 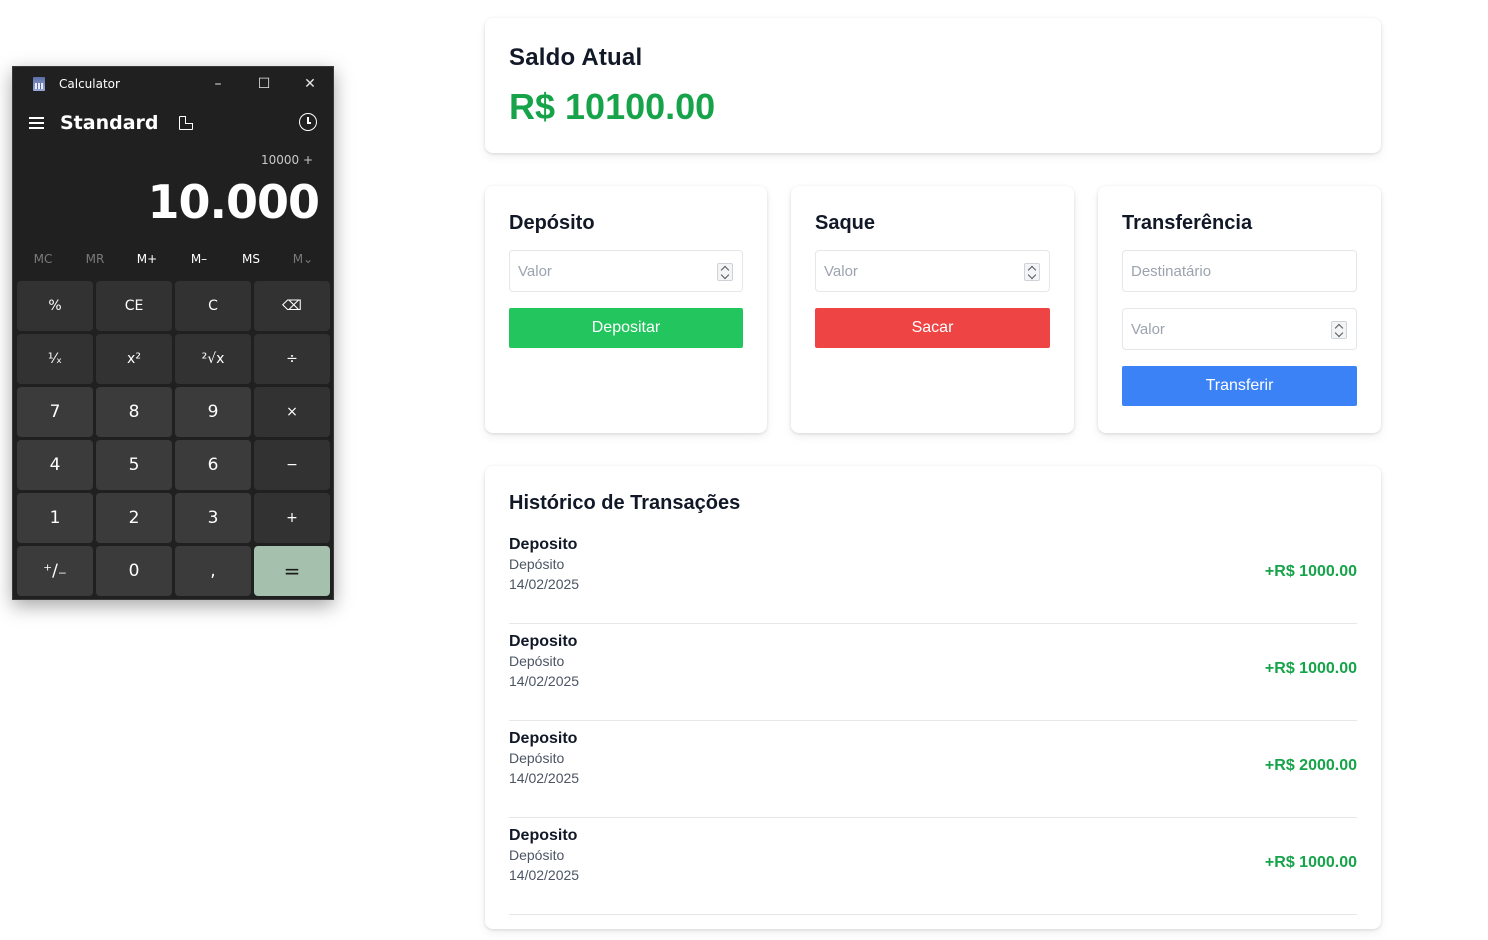 What do you see at coordinates (841, 271) in the screenshot?
I see `withdraw-amount-placeholder: Valor` at bounding box center [841, 271].